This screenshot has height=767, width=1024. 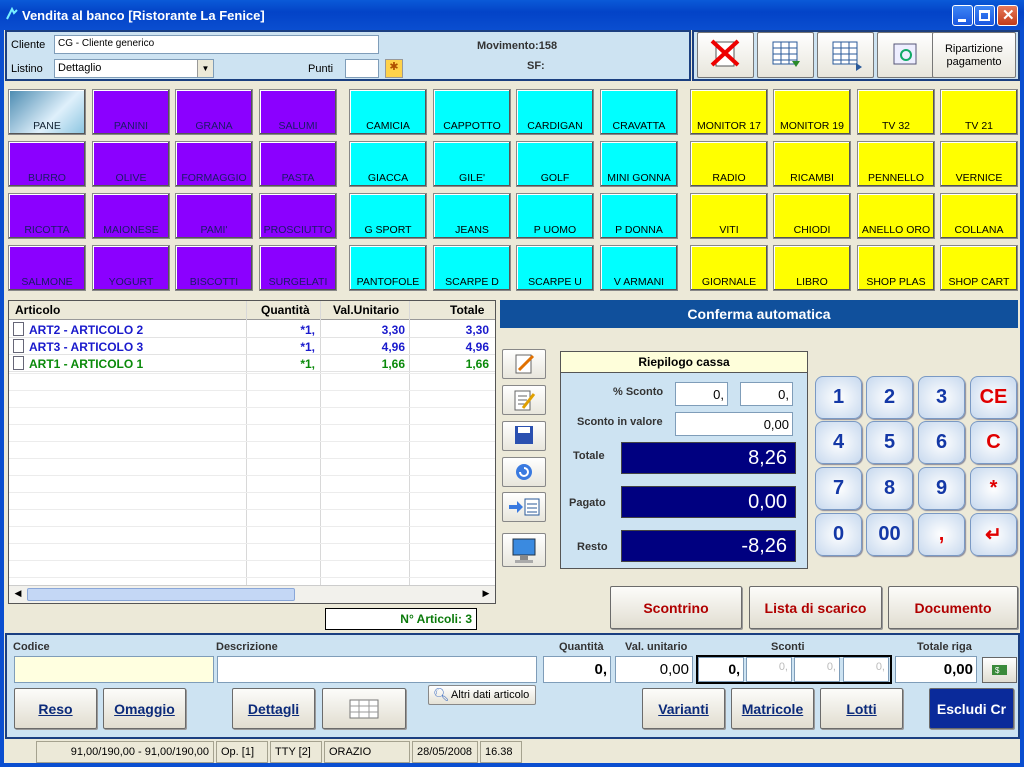 What do you see at coordinates (866, 669) in the screenshot?
I see `sconto-4-input: 0,` at bounding box center [866, 669].